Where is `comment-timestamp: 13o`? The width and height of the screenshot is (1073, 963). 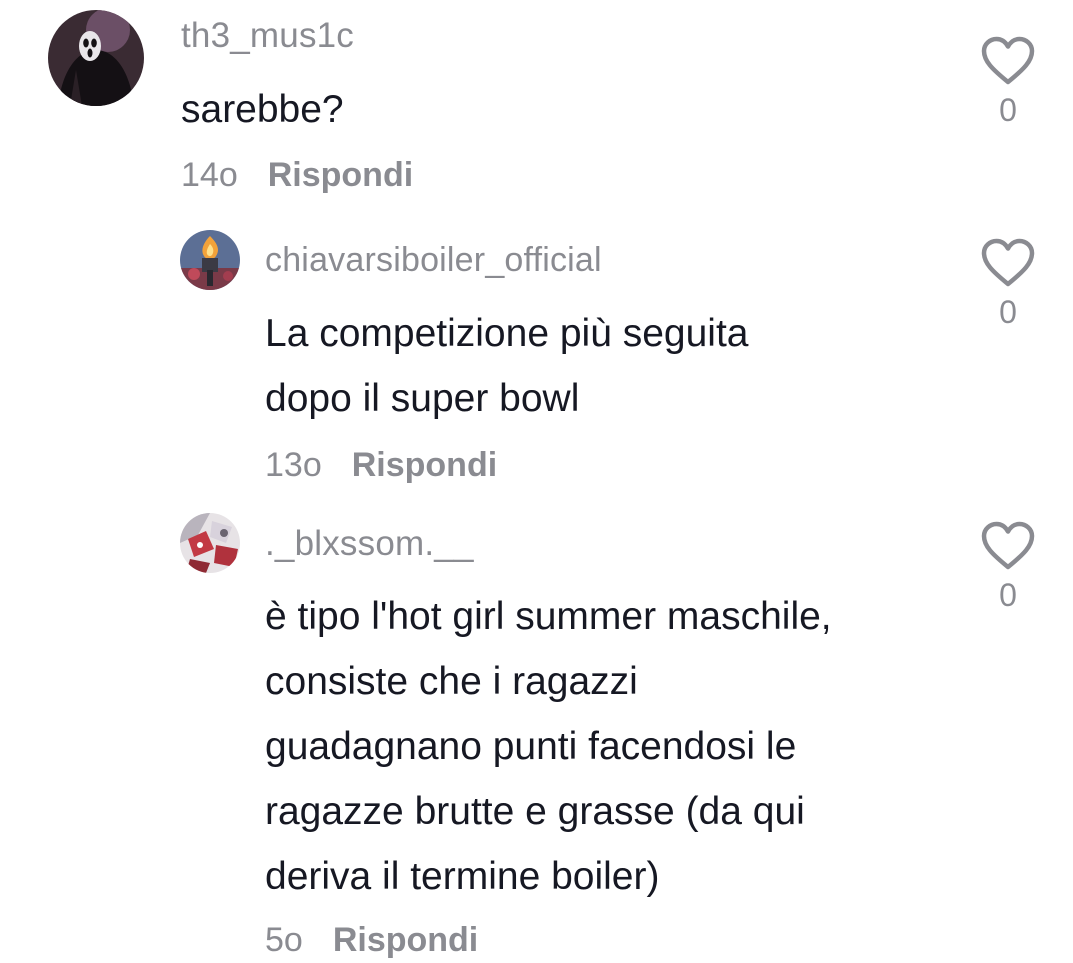
comment-timestamp: 13o is located at coordinates (293, 465).